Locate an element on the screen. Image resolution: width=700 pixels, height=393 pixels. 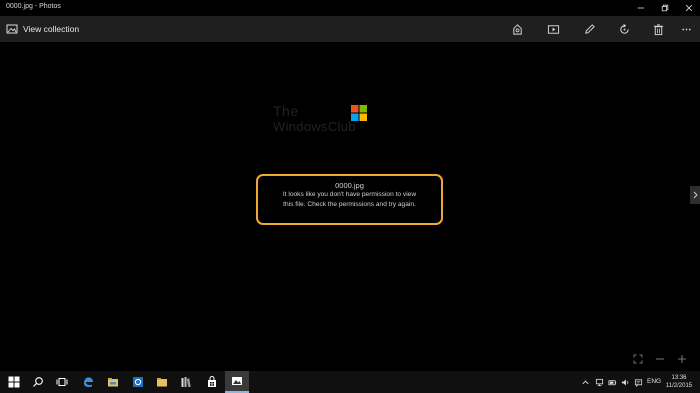
search-icon is located at coordinates (38, 382).